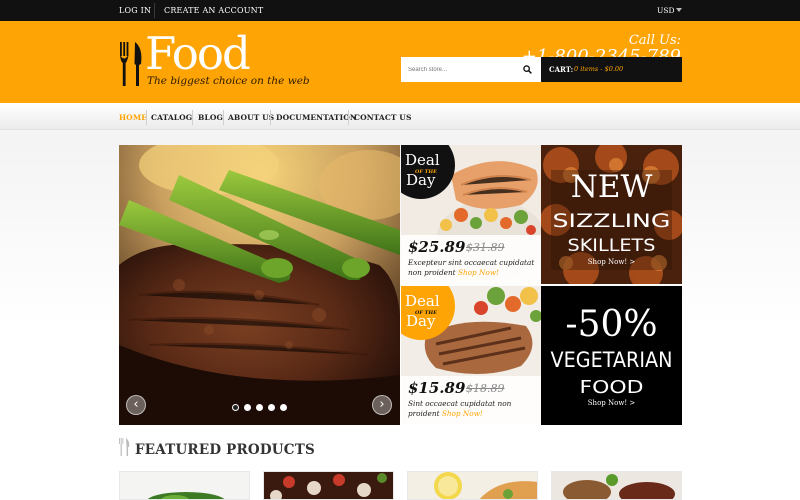 The width and height of the screenshot is (800, 500). I want to click on promo-headline: -50%, so click(611, 324).